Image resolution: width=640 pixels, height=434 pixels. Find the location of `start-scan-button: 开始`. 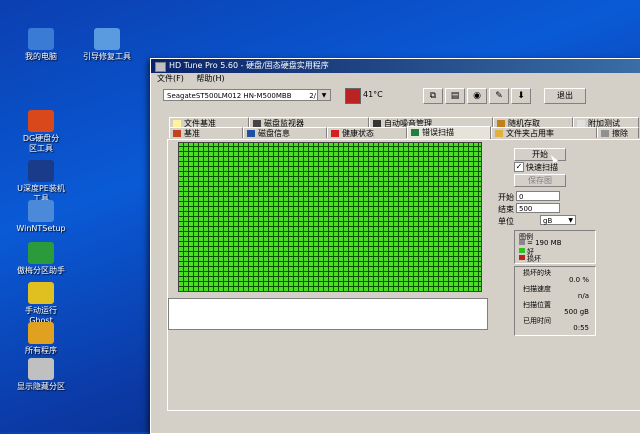

start-scan-button: 开始 is located at coordinates (540, 154).